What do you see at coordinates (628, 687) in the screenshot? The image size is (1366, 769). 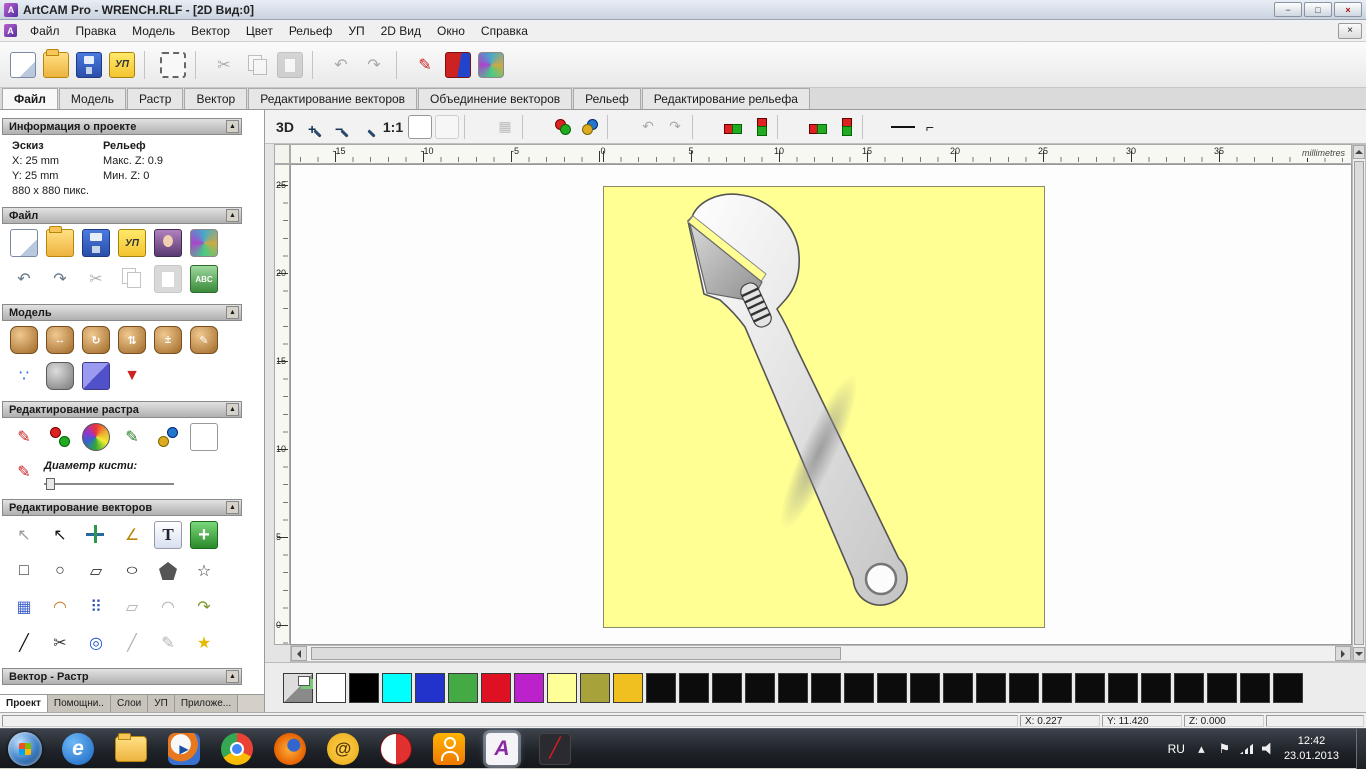 I see `colour-swatch-gold` at bounding box center [628, 687].